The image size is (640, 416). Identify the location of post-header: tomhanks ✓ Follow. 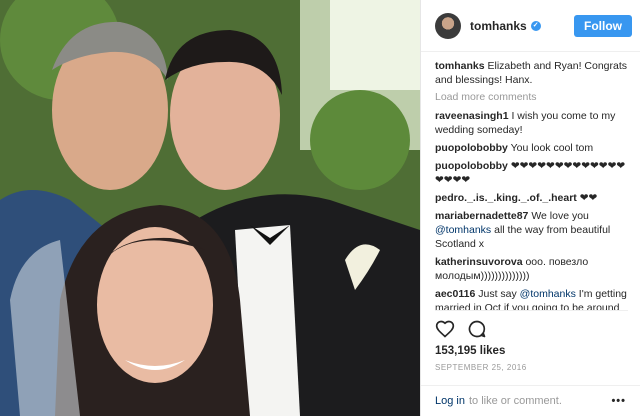
(530, 26).